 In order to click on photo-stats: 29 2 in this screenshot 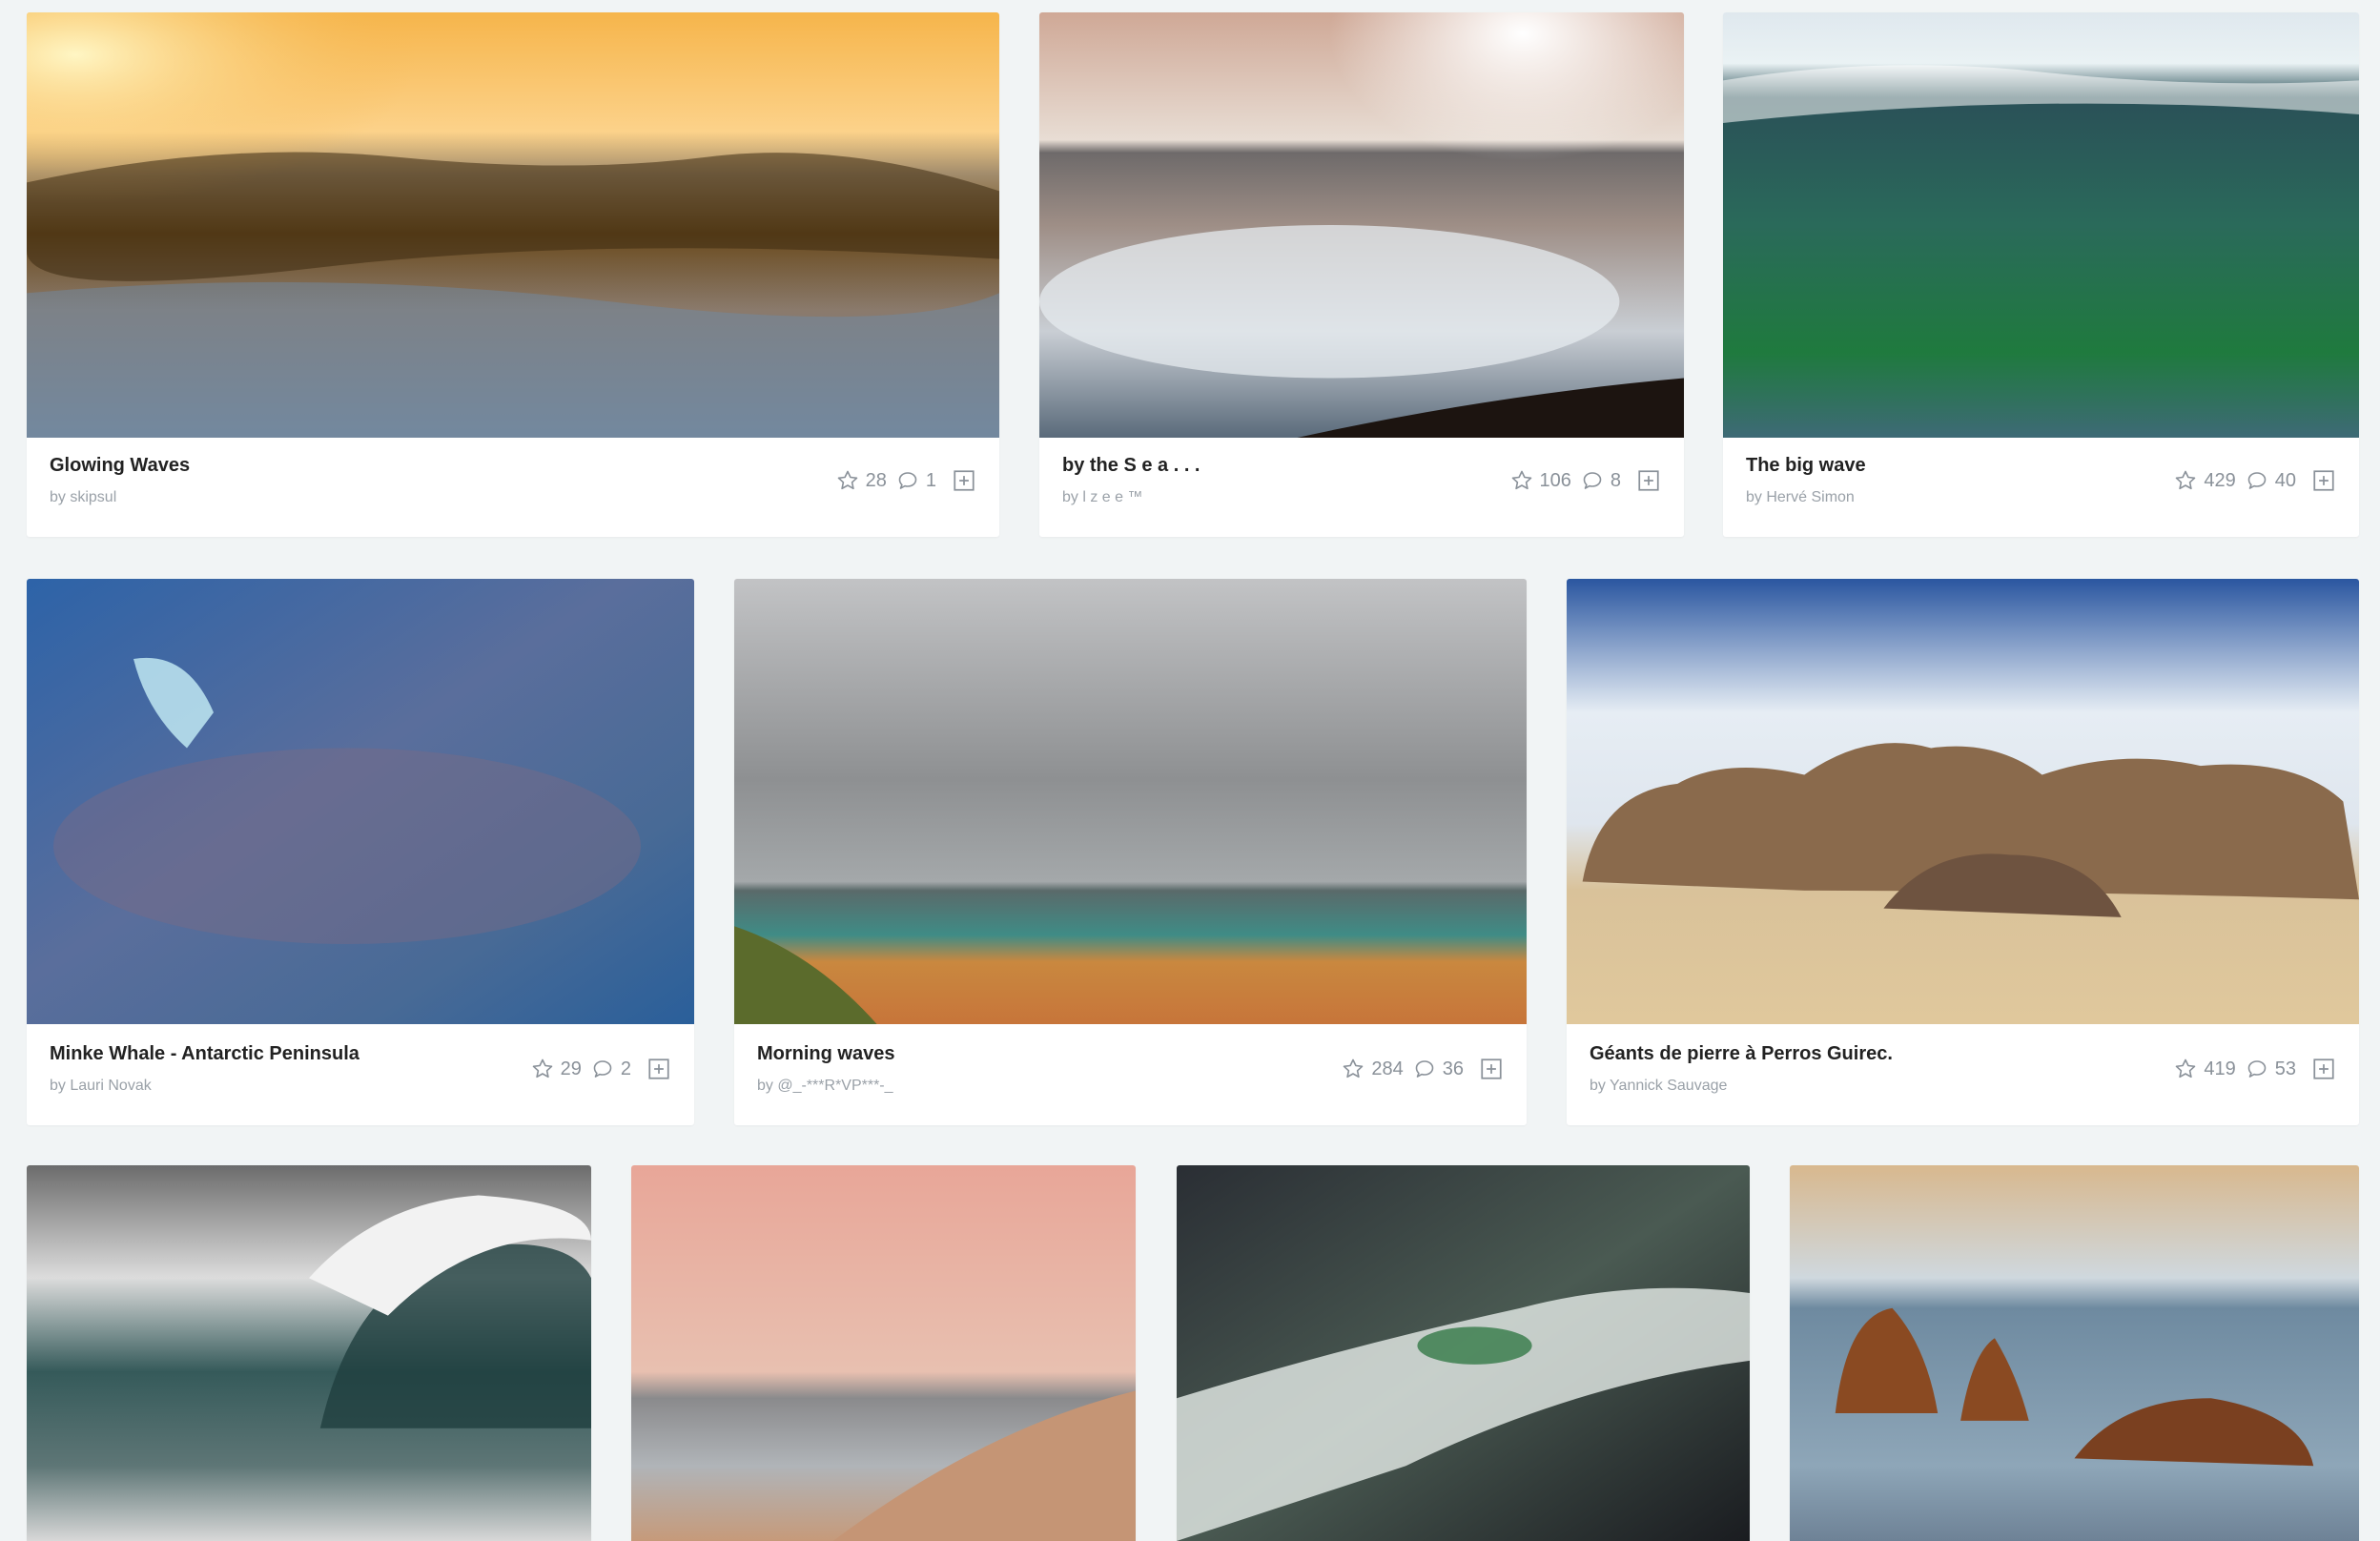, I will do `click(601, 1069)`.